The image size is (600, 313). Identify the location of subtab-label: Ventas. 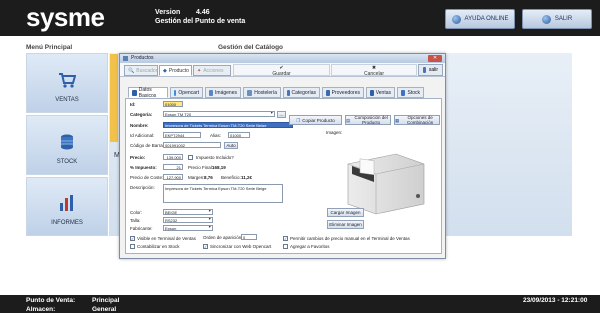
(383, 92).